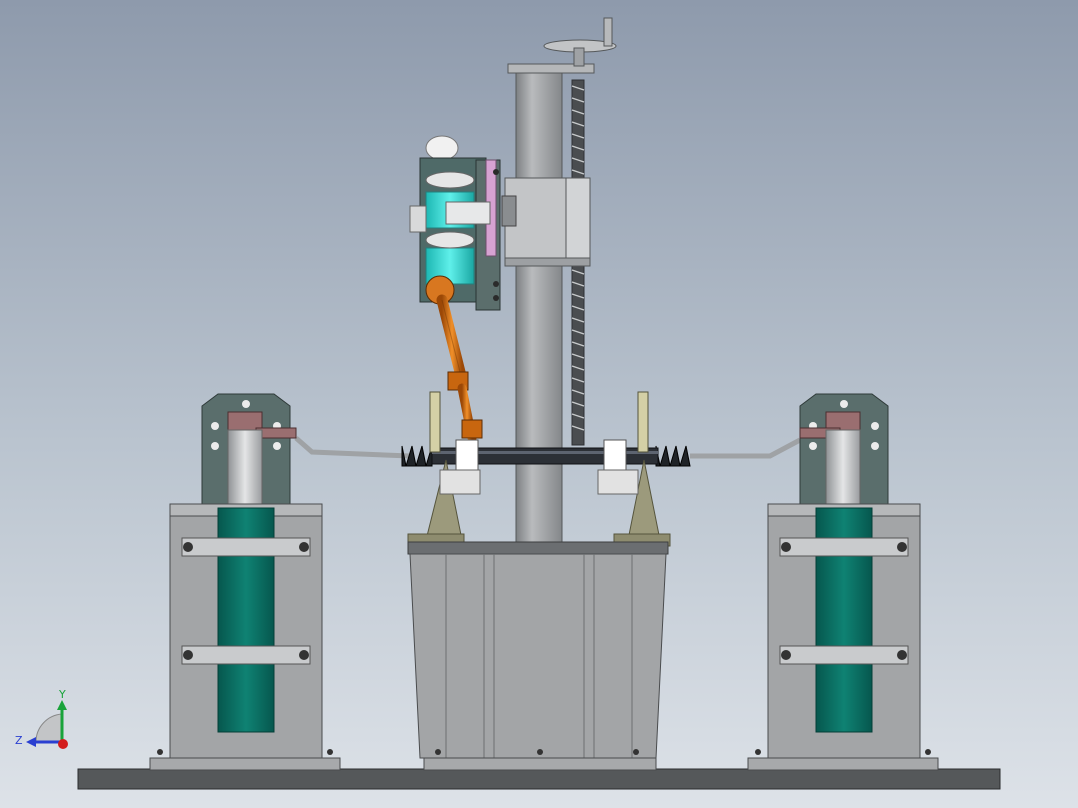 Image resolution: width=1078 pixels, height=808 pixels. I want to click on tie-rod-left, so click(352, 447).